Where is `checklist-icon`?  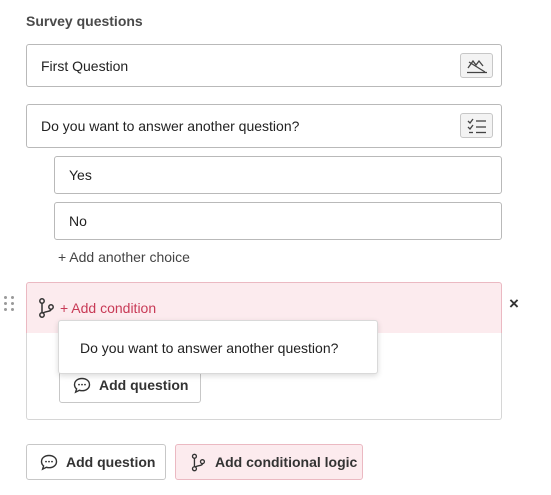 checklist-icon is located at coordinates (476, 125).